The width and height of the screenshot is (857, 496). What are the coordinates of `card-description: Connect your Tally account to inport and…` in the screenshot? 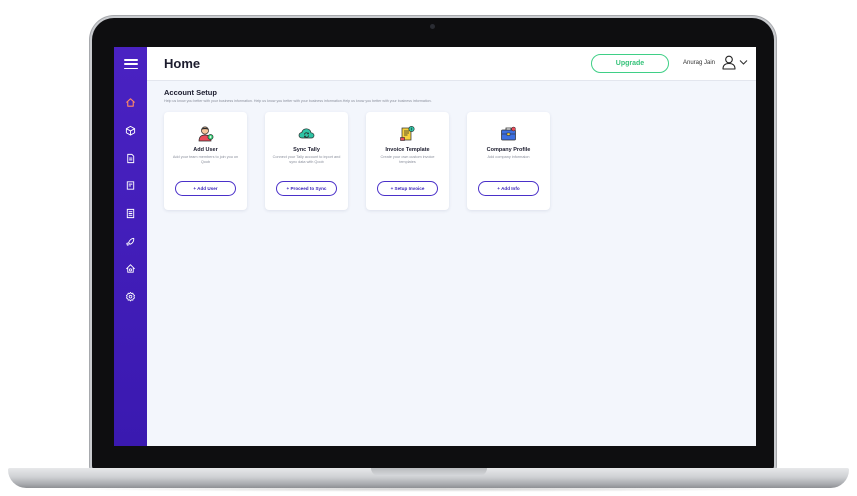 It's located at (306, 159).